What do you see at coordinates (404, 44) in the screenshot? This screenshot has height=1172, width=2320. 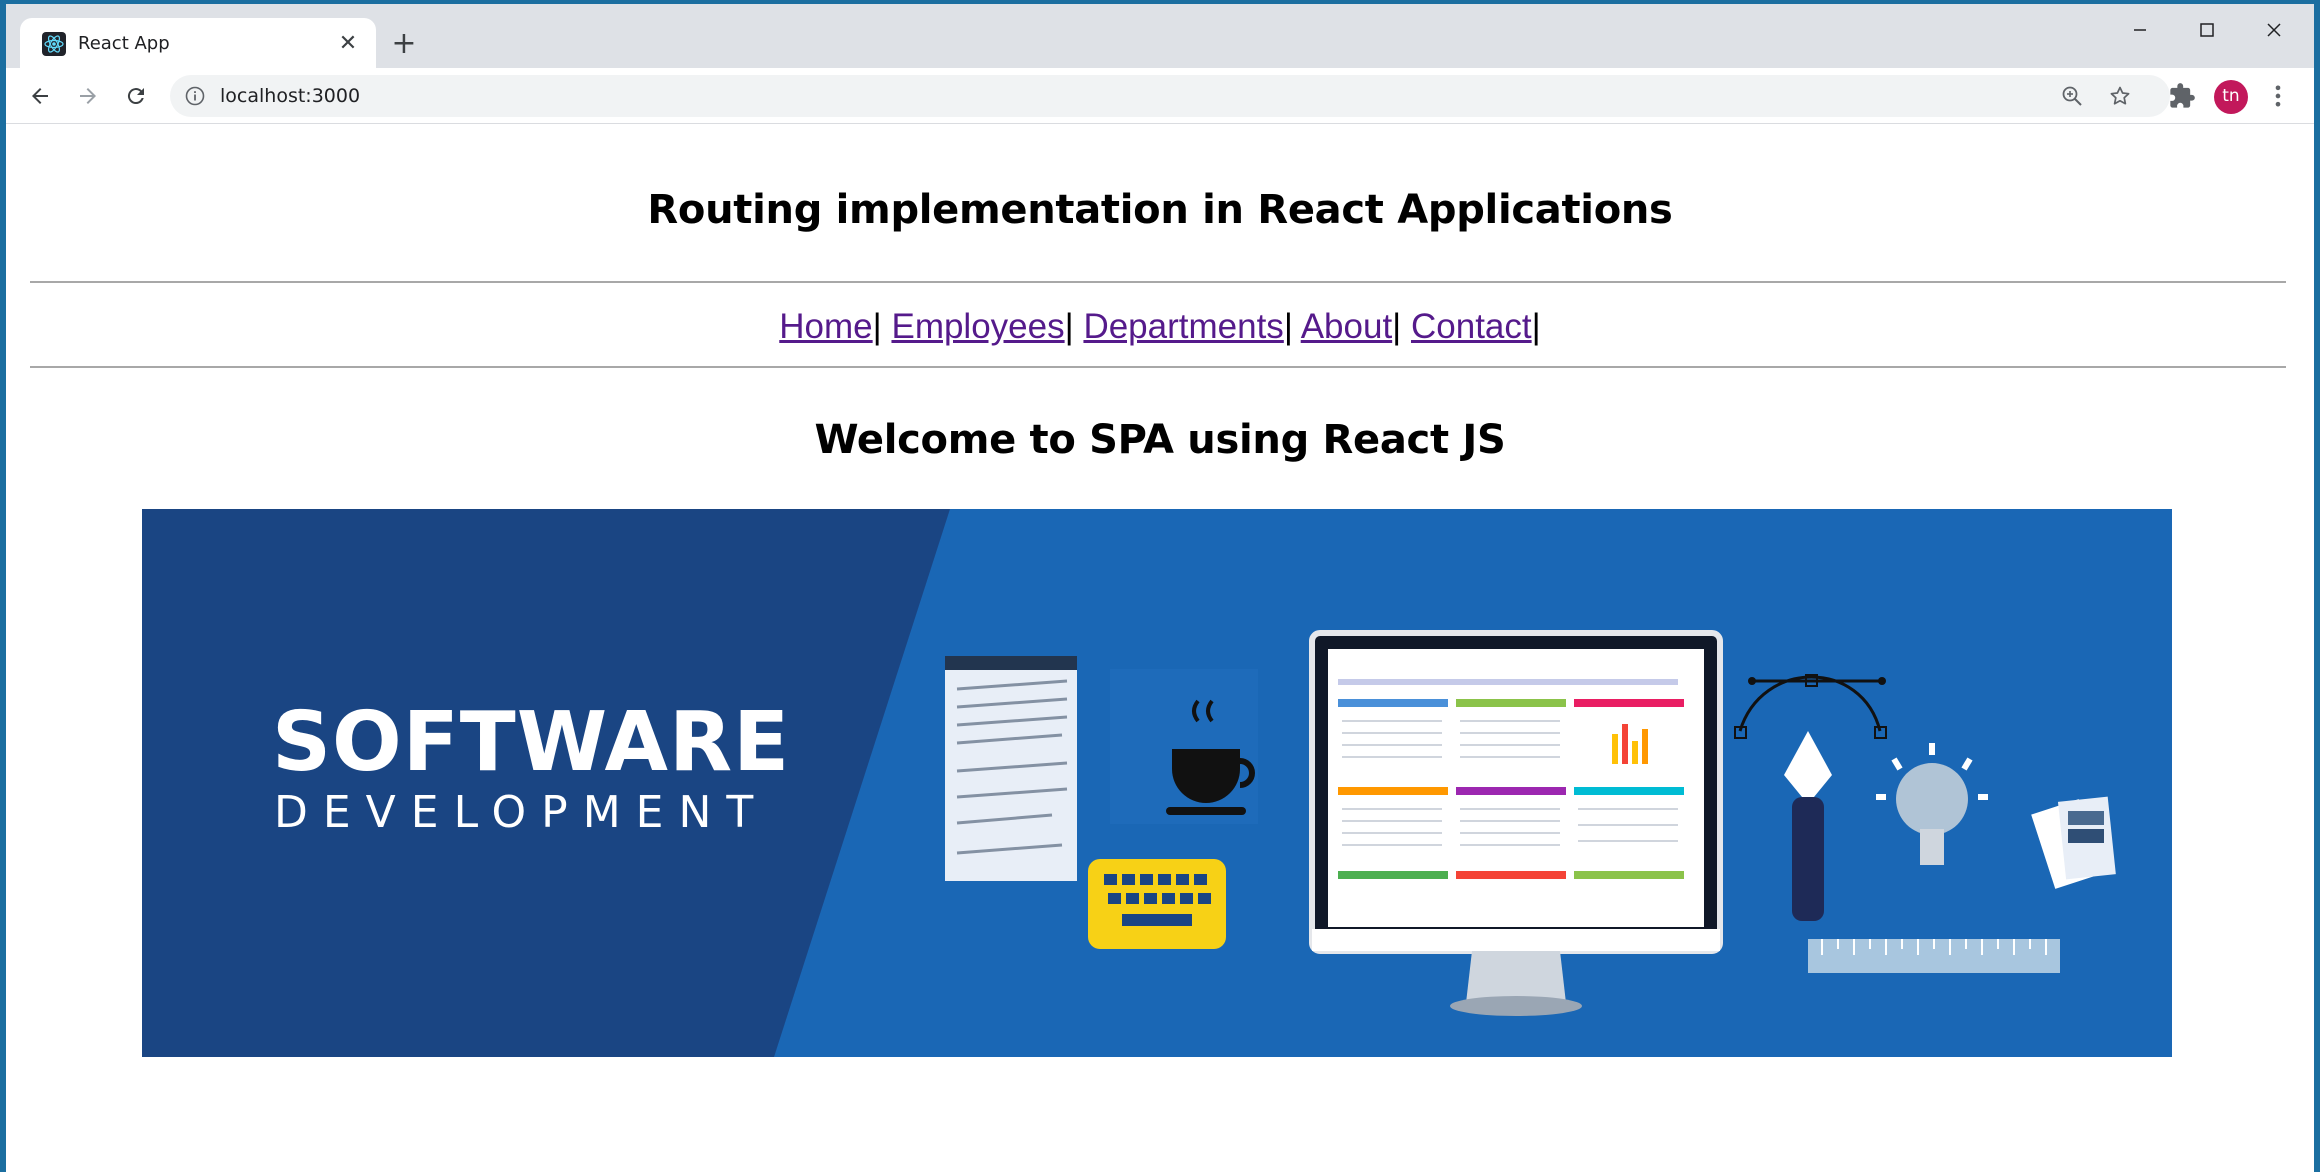 I see `plus-icon: +` at bounding box center [404, 44].